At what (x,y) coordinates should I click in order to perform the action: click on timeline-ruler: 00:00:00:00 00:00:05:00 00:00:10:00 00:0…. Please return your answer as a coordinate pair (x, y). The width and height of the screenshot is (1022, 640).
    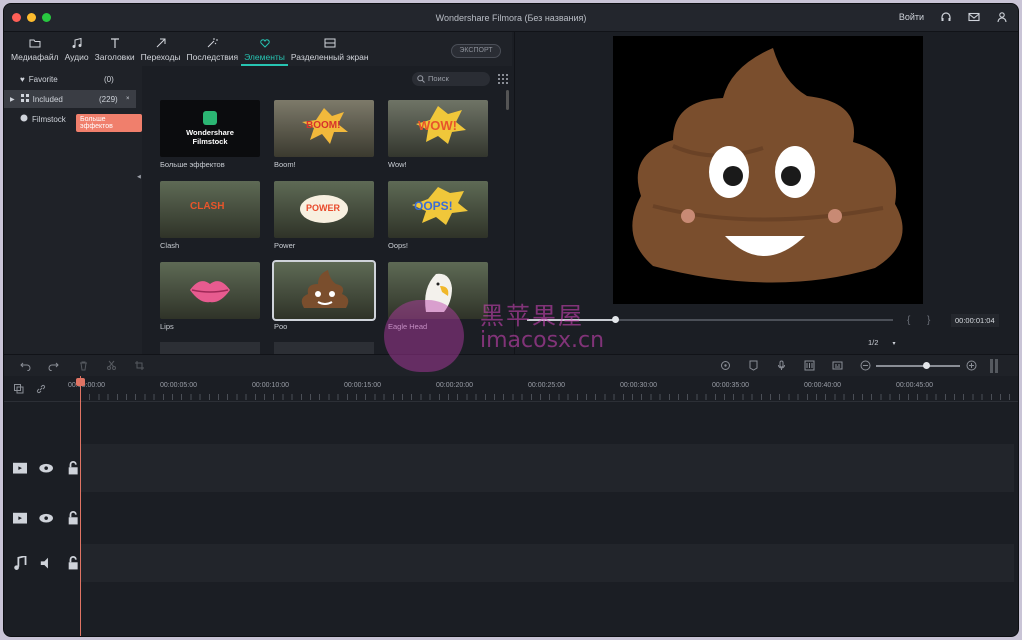
    Looking at the image, I should click on (511, 389).